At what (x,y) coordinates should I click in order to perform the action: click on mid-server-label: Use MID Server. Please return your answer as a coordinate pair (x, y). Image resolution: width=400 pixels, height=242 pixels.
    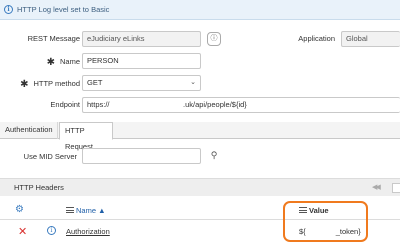
    Looking at the image, I should click on (50, 156).